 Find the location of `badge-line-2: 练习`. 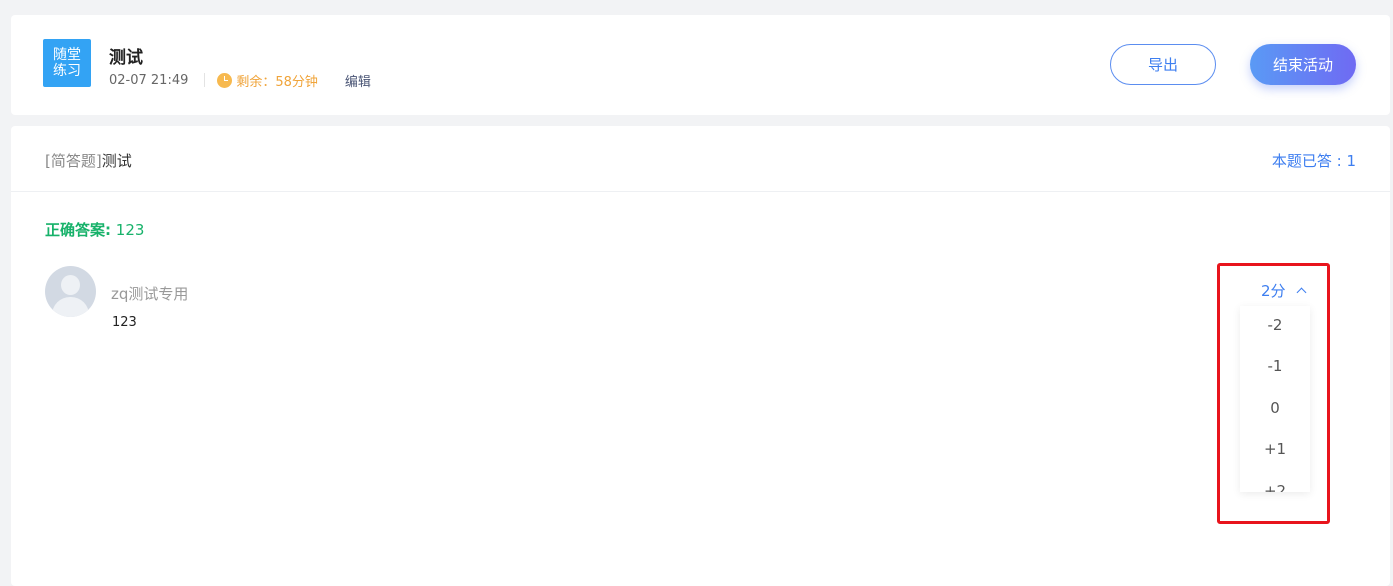

badge-line-2: 练习 is located at coordinates (67, 71).